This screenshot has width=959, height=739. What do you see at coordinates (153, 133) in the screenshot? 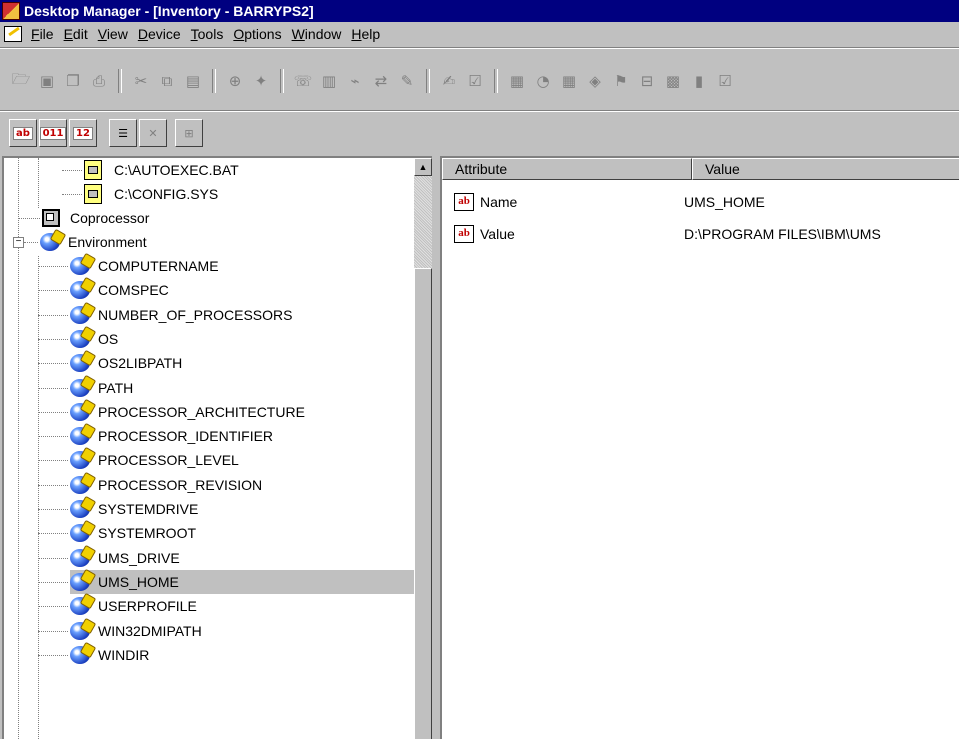
I see `delete-icon: ✕` at bounding box center [153, 133].